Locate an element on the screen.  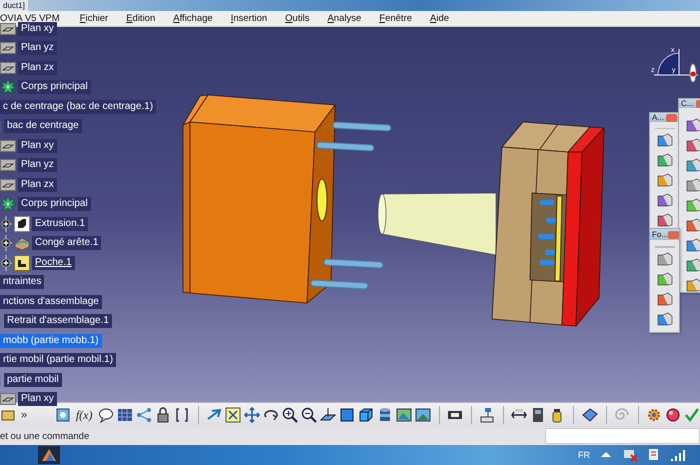
tree-item: Extrusion.1 is located at coordinates (60, 223).